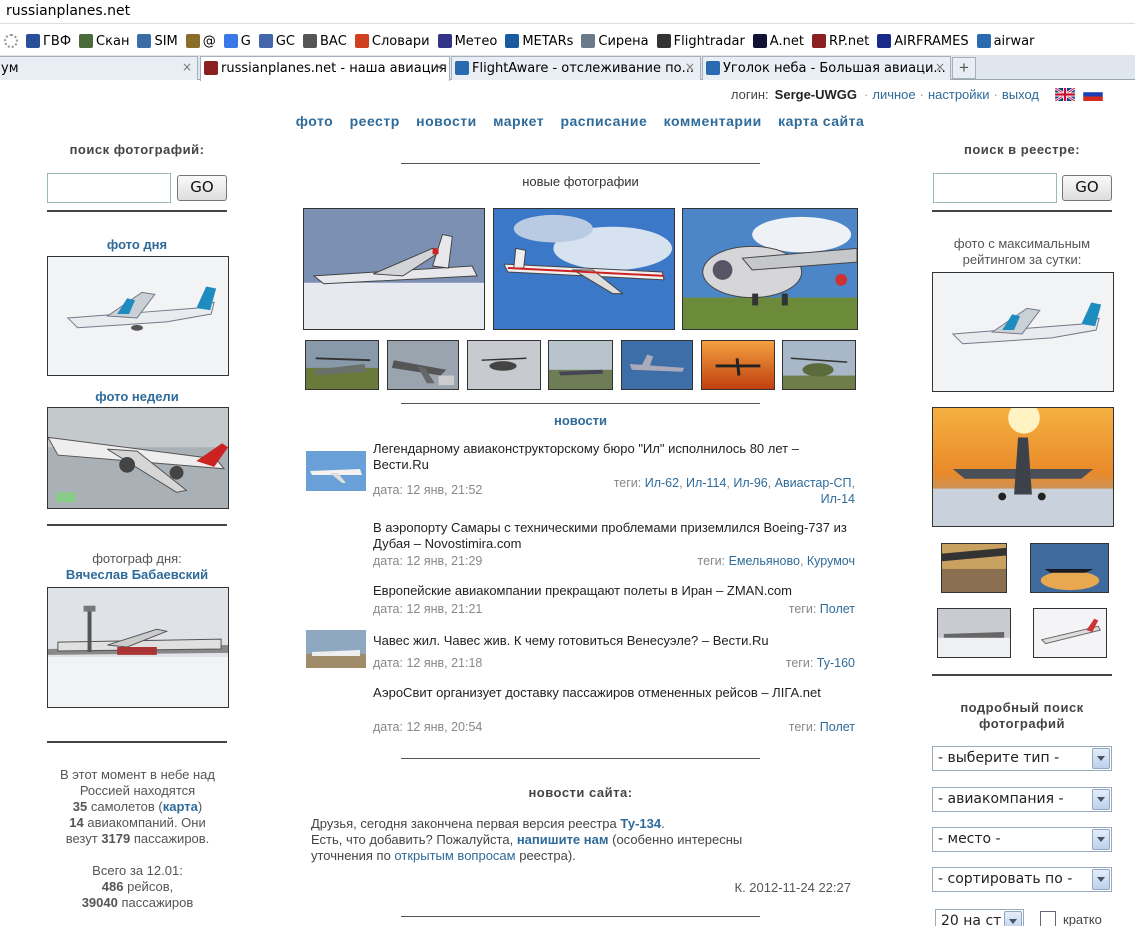  I want to click on nav-comments: комментарии, so click(713, 121).